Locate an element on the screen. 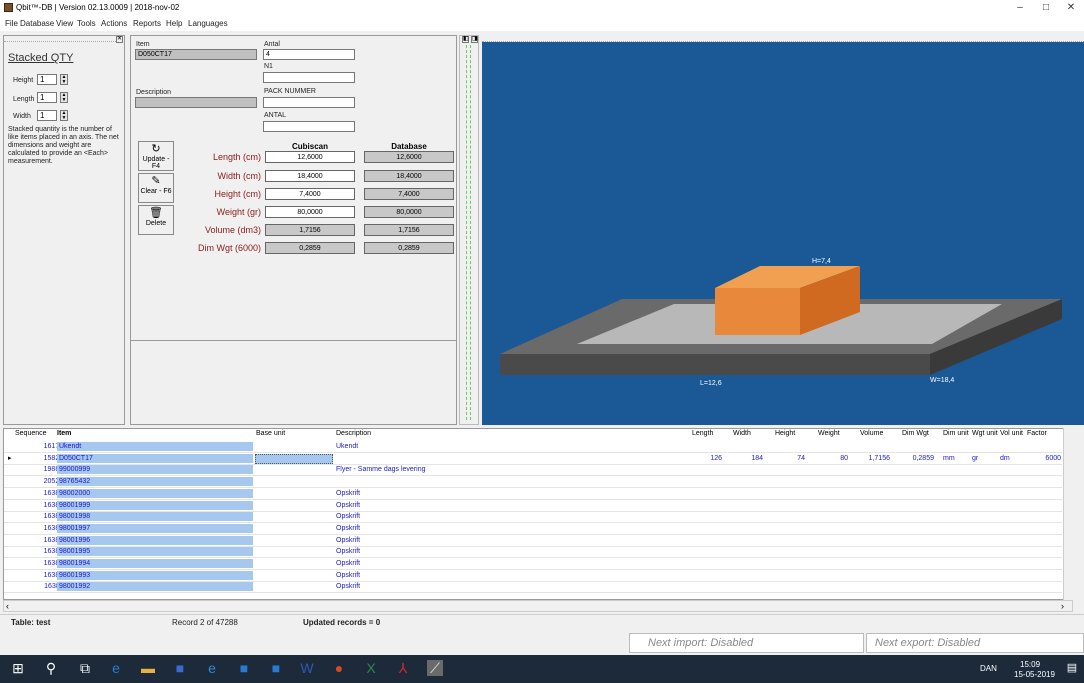 This screenshot has width=1084, height=683. cell-item: 98001992 is located at coordinates (155, 587).